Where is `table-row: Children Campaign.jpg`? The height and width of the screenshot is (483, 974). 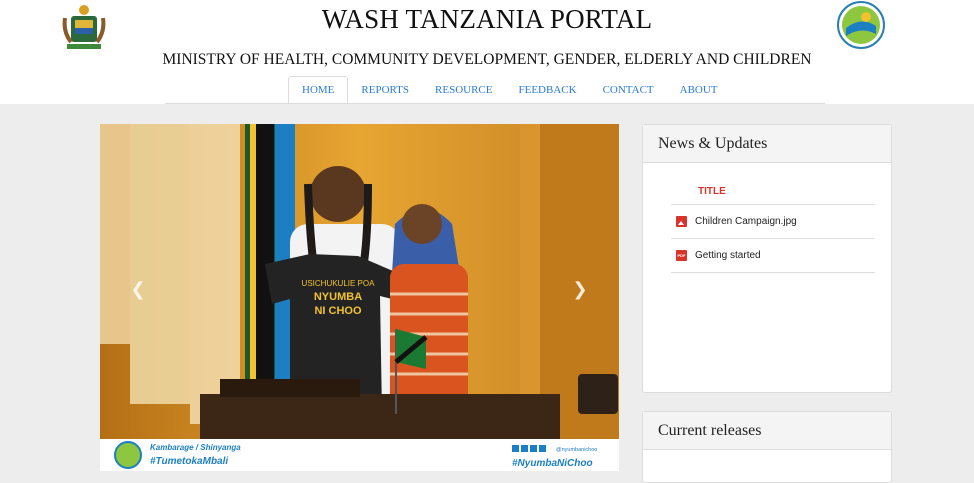
table-row: Children Campaign.jpg is located at coordinates (773, 222).